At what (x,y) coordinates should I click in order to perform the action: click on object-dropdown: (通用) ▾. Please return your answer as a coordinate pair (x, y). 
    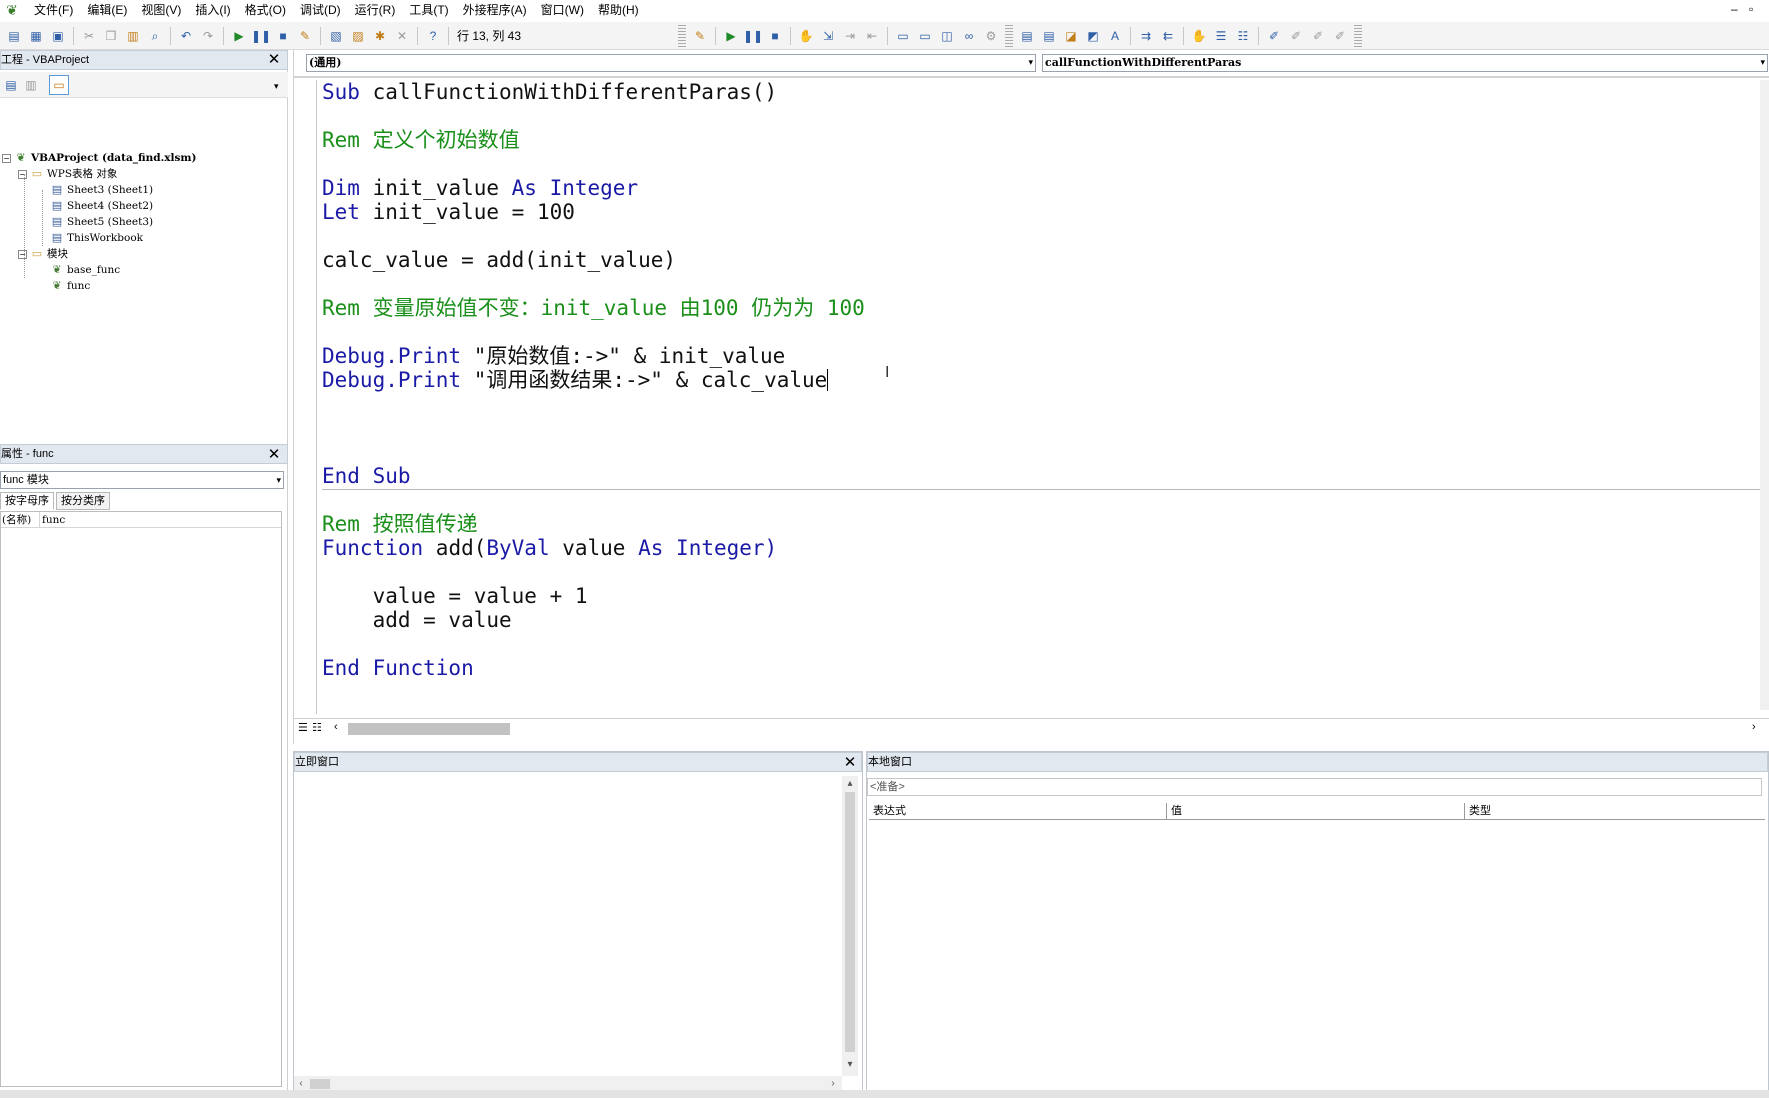
    Looking at the image, I should click on (671, 63).